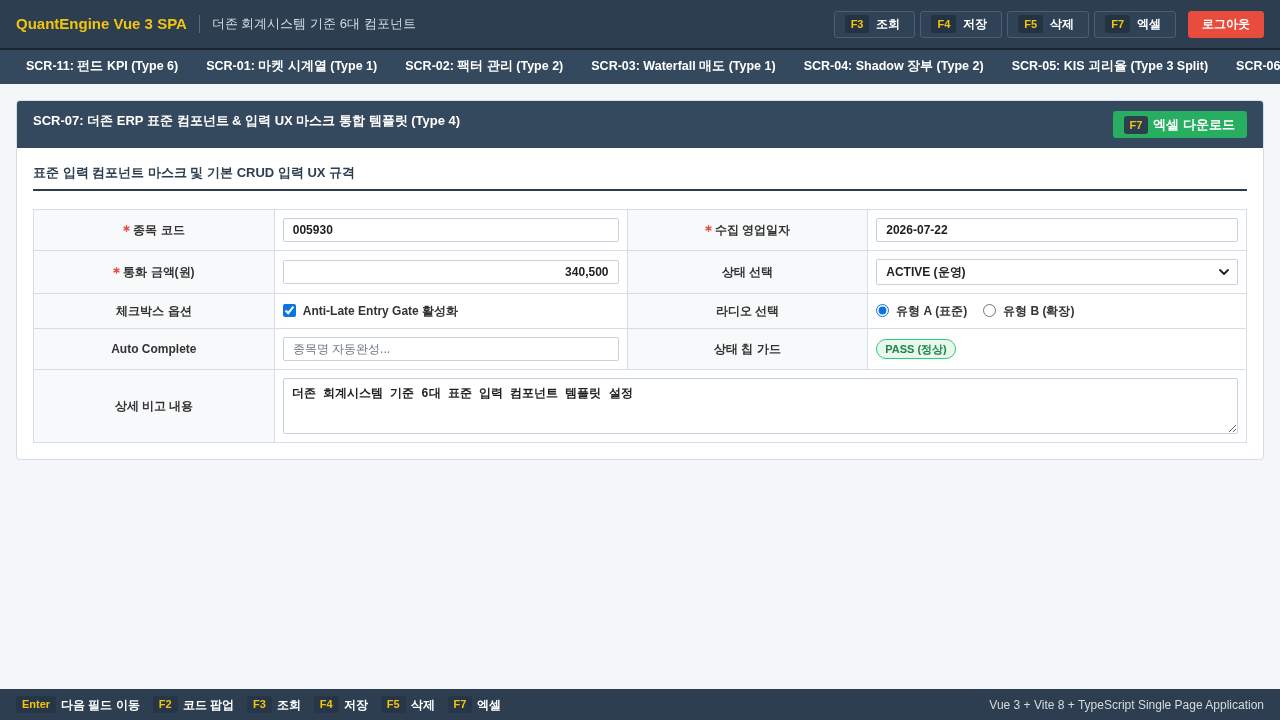 Image resolution: width=1280 pixels, height=720 pixels. I want to click on field-label: 통화 금액(원), so click(159, 271).